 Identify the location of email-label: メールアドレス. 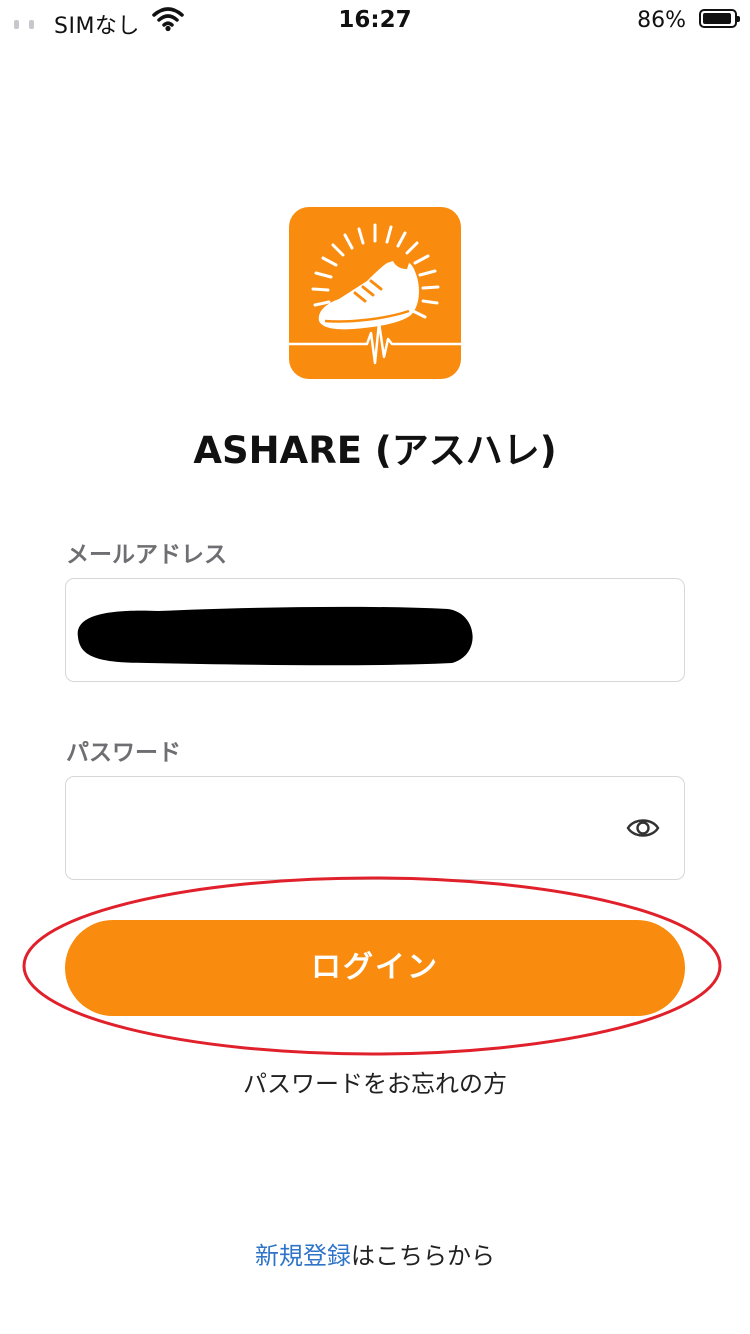
(146, 555).